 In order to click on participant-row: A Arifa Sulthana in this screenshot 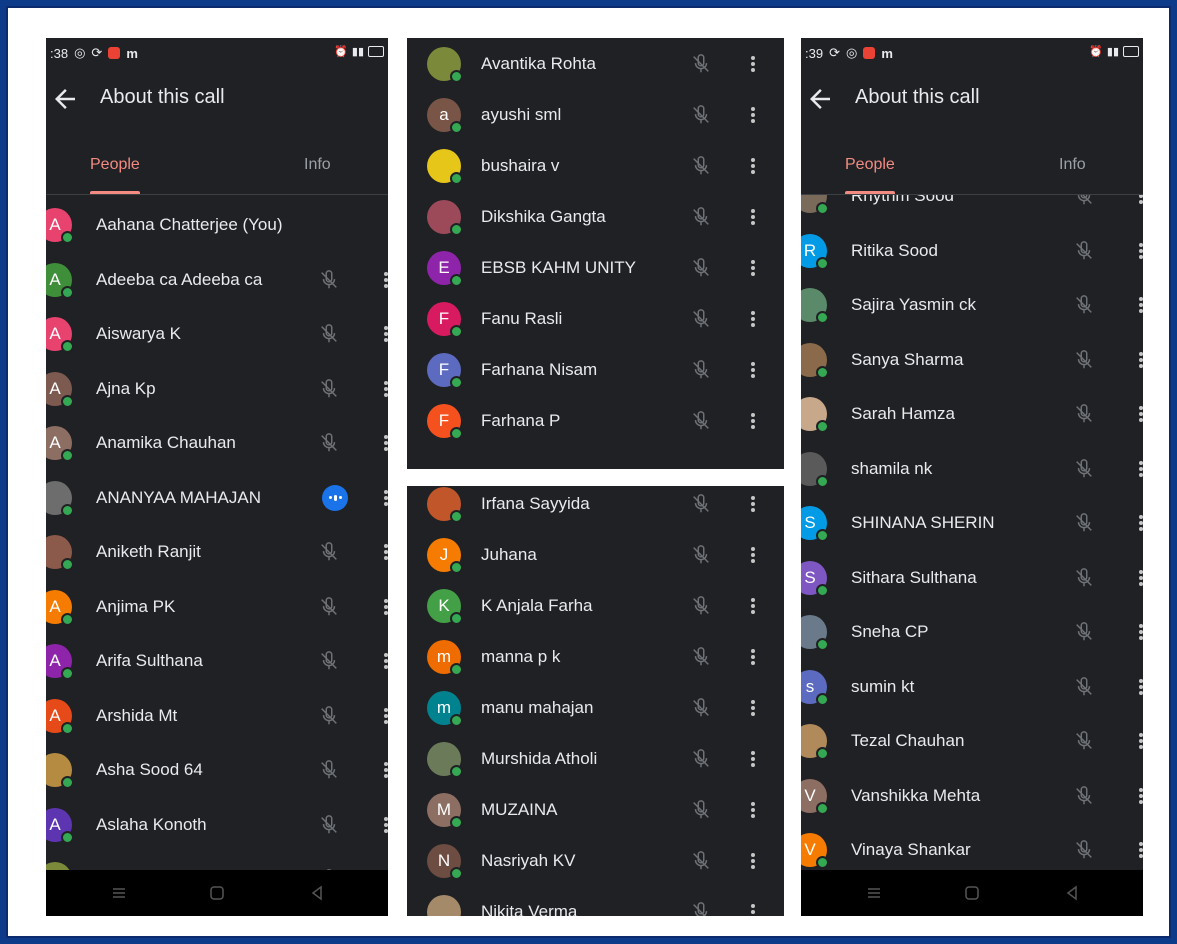, I will do `click(217, 661)`.